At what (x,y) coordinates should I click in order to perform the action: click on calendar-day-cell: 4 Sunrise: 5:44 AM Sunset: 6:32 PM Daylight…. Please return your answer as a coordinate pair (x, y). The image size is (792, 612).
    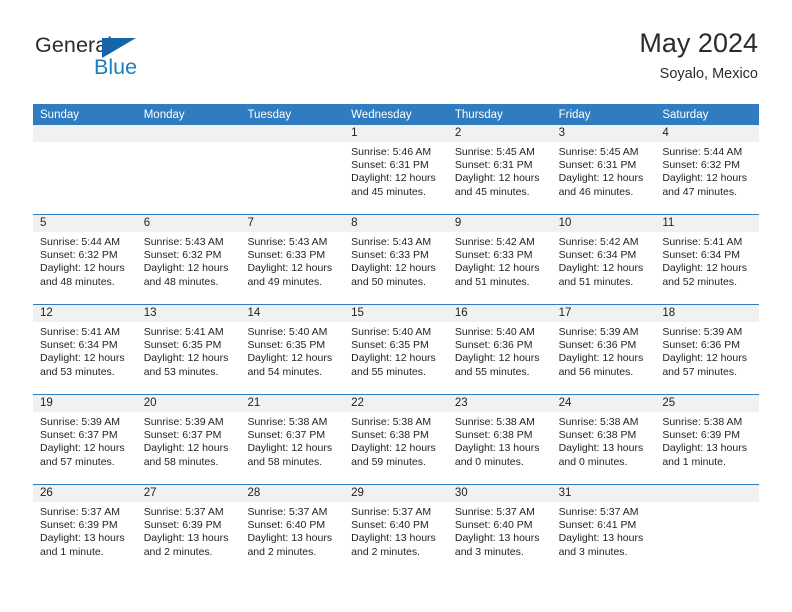
    Looking at the image, I should click on (707, 169).